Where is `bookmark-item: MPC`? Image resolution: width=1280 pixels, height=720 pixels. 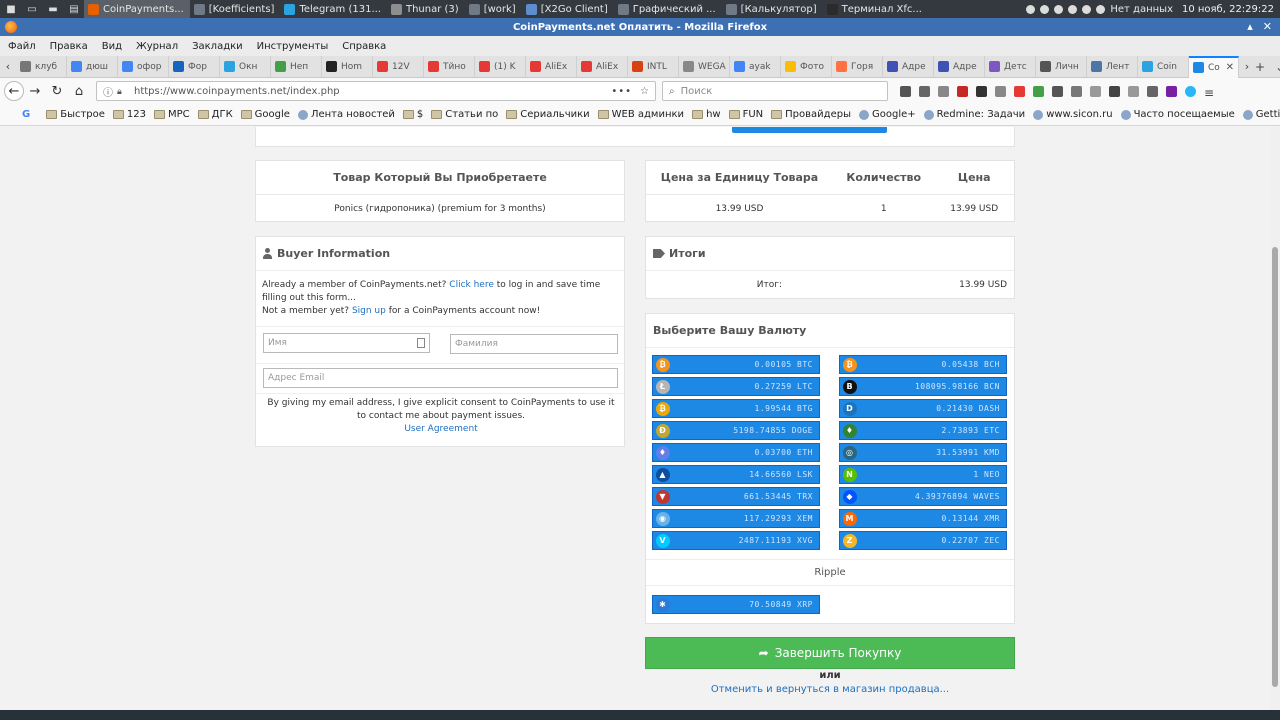 bookmark-item: MPC is located at coordinates (172, 114).